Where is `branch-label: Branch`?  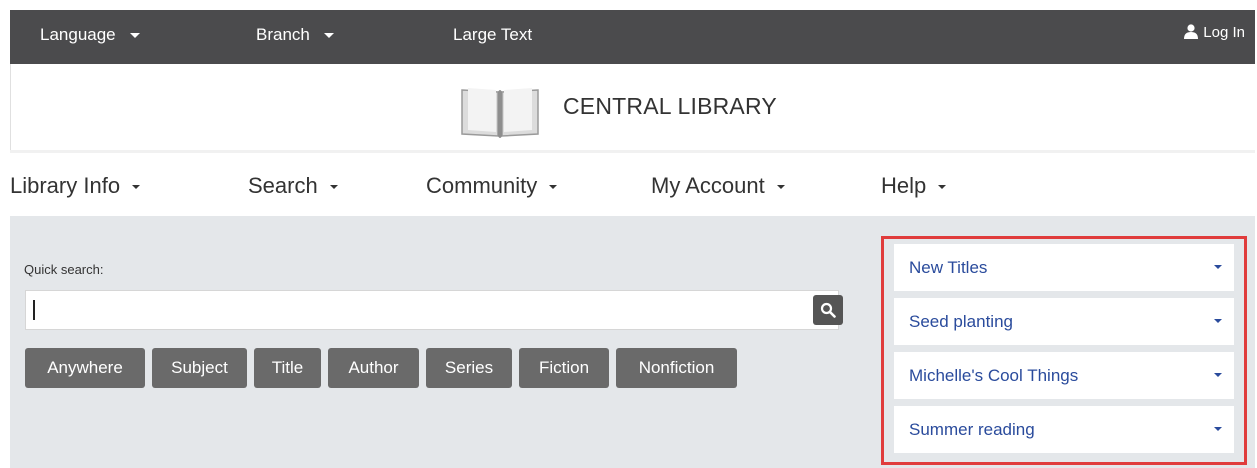 branch-label: Branch is located at coordinates (283, 34).